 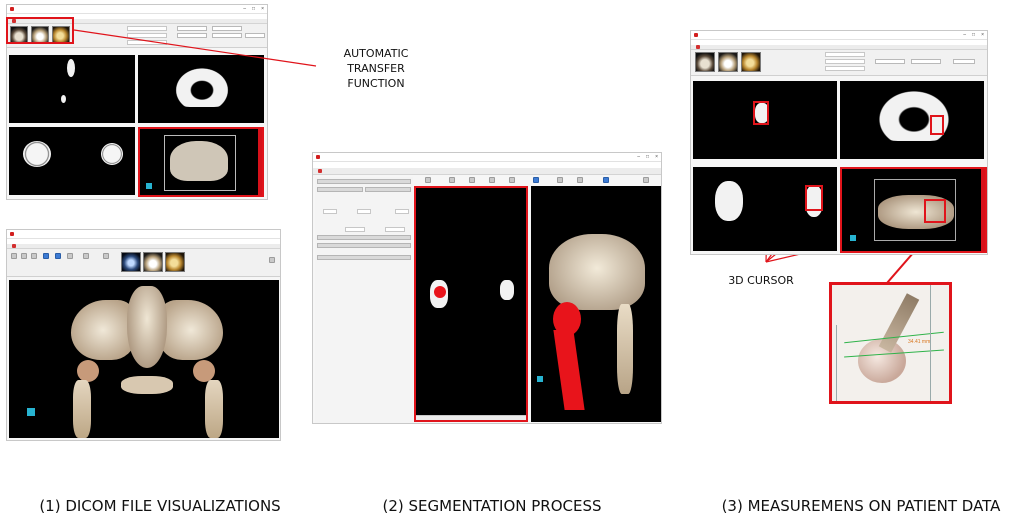 What do you see at coordinates (149, 186) in the screenshot?
I see `axis-gizmo-icon` at bounding box center [149, 186].